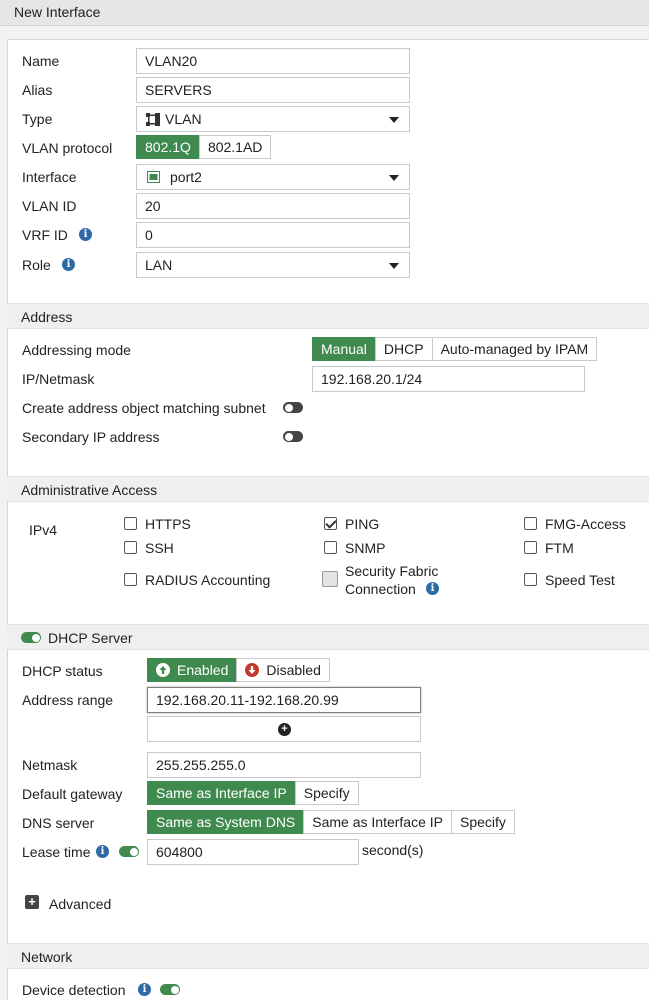 The image size is (649, 1000). I want to click on network-section-header: Network, so click(328, 956).